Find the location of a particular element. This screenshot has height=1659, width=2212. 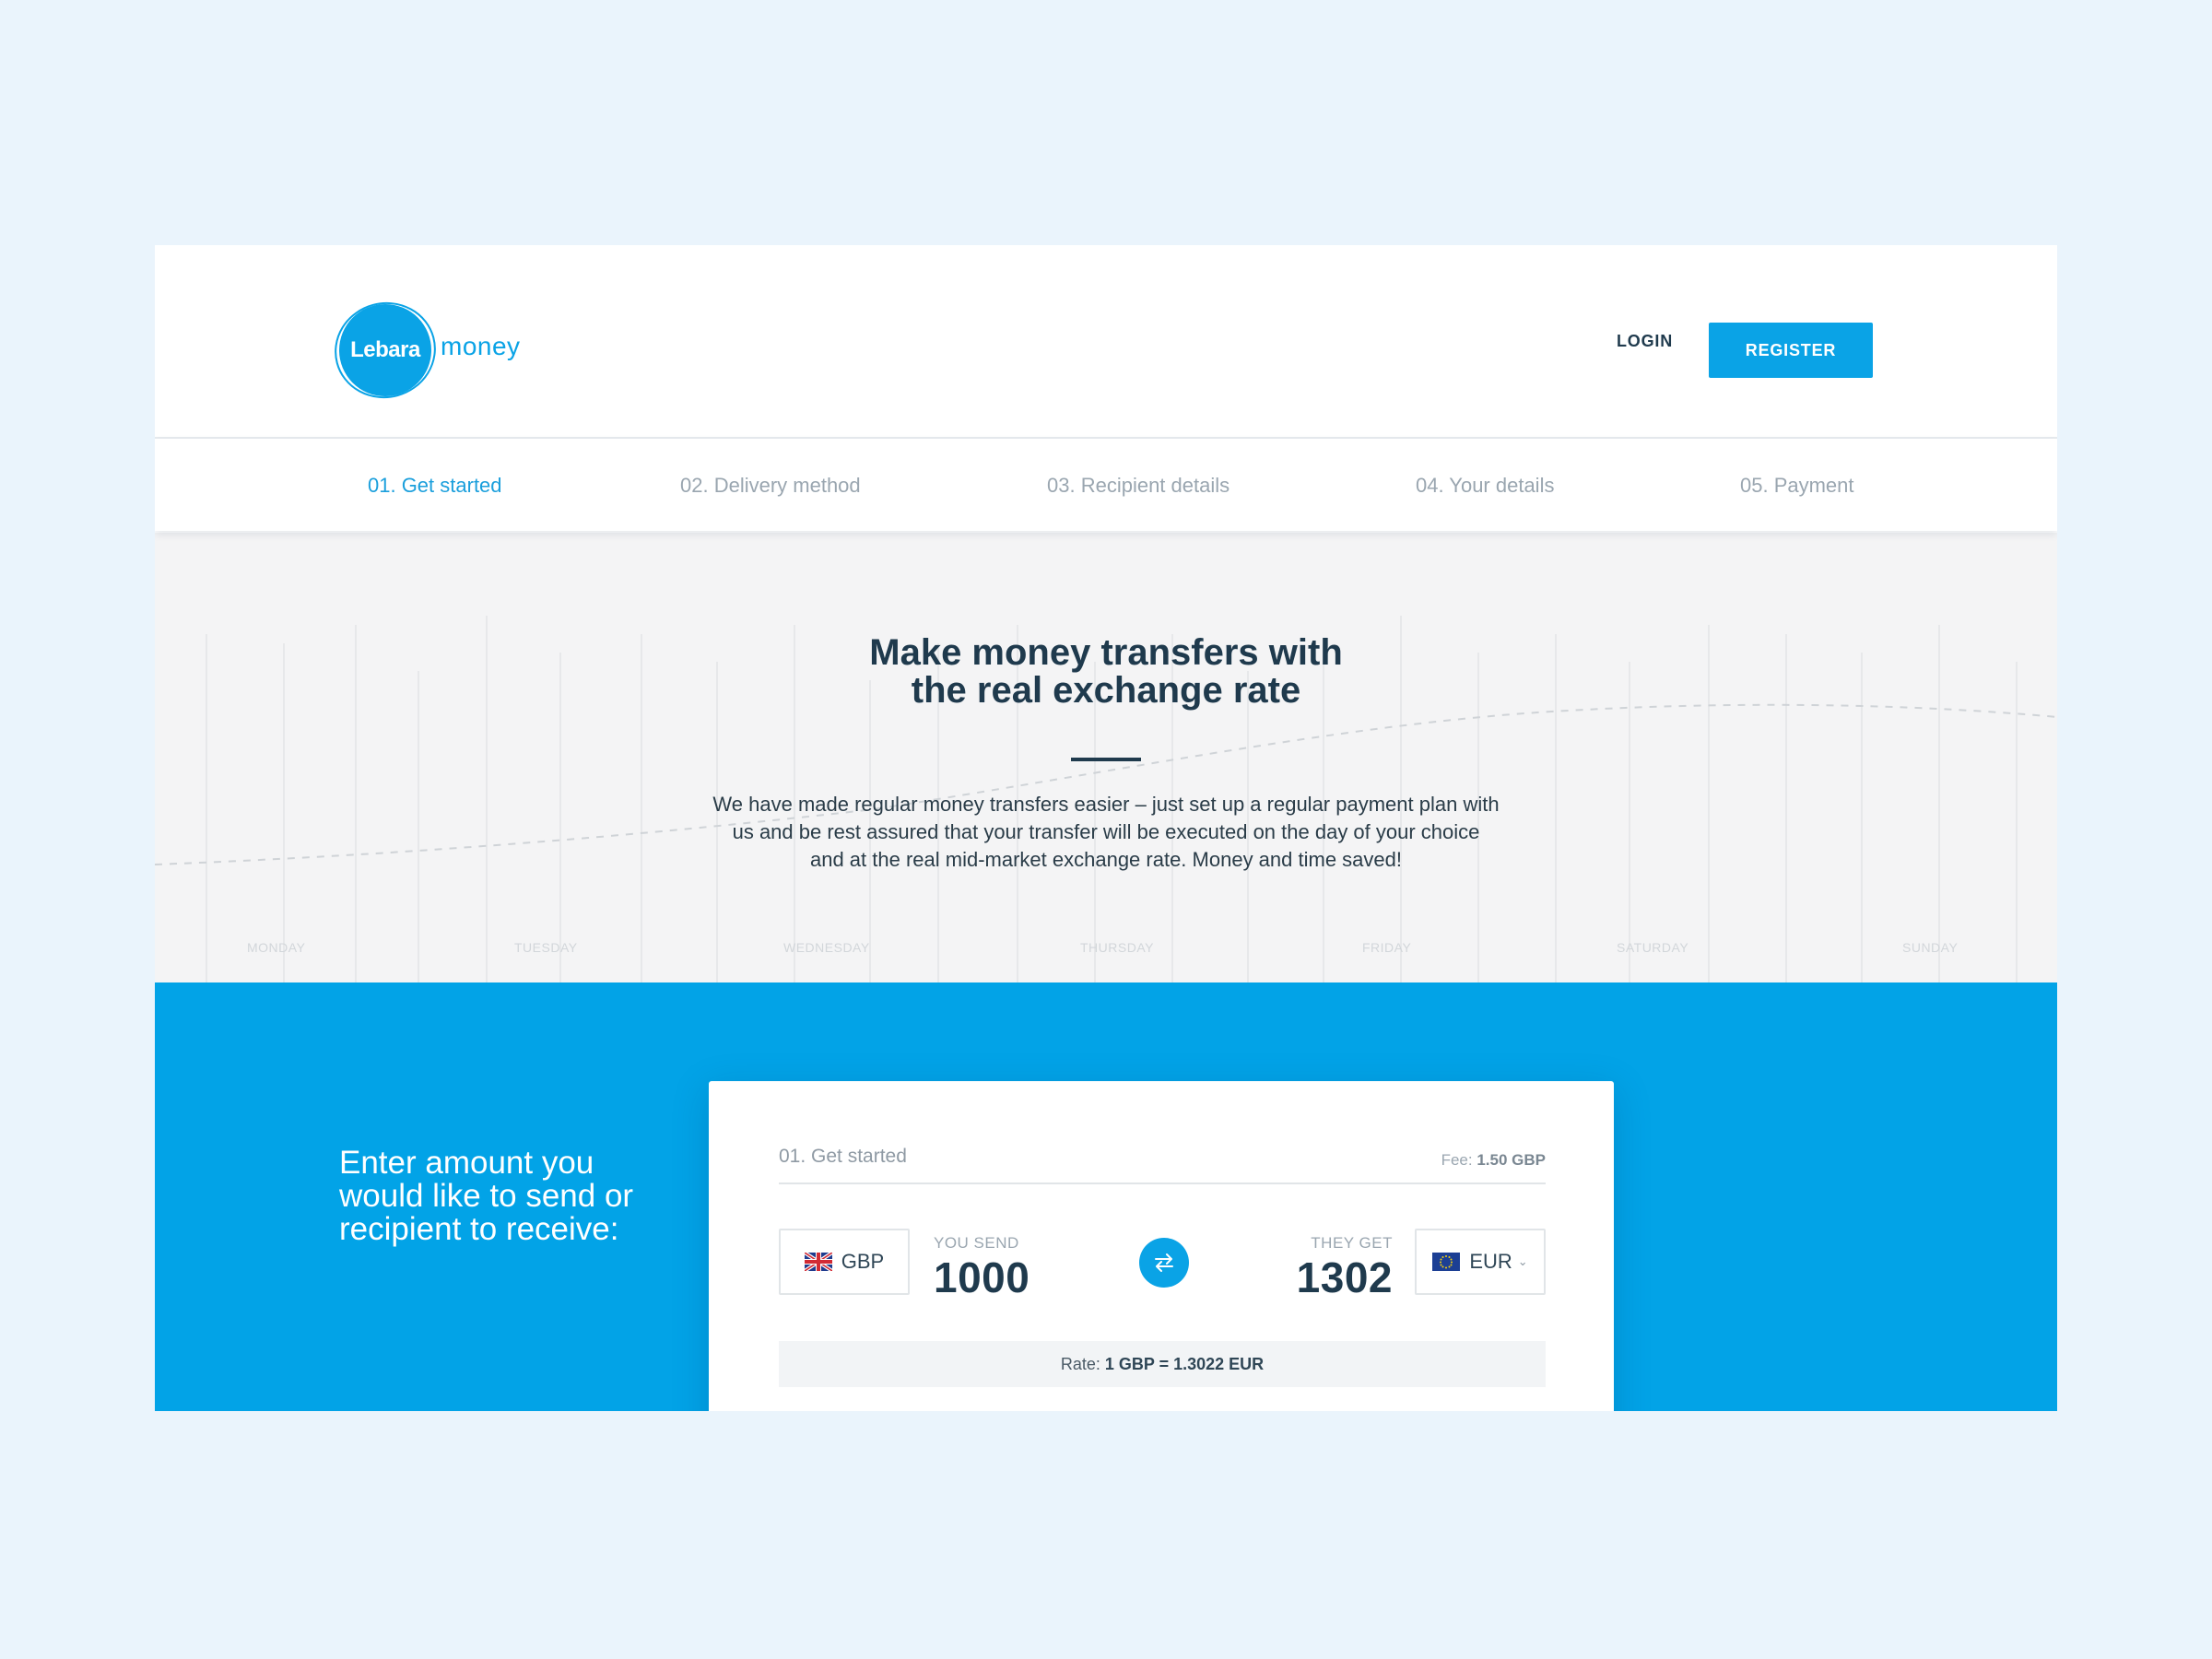

register-button: REGISTER is located at coordinates (1791, 350).